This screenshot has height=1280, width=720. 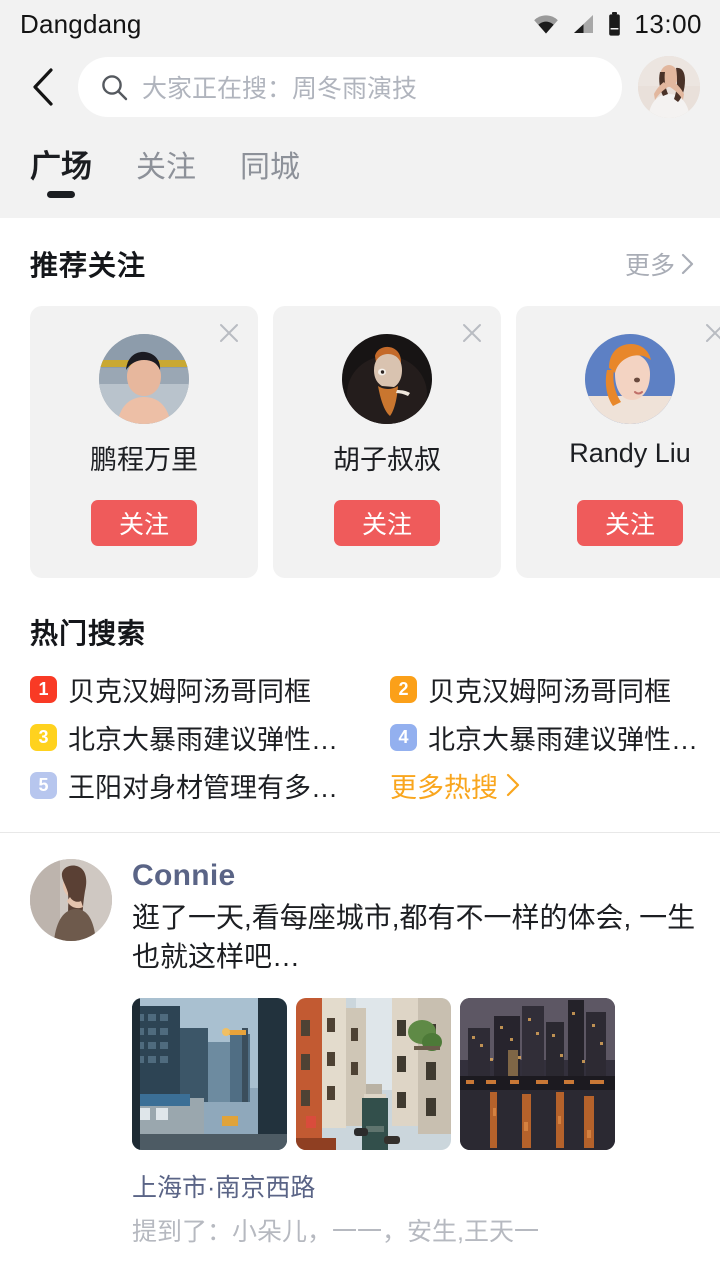 What do you see at coordinates (115, 88) in the screenshot?
I see `search-icon` at bounding box center [115, 88].